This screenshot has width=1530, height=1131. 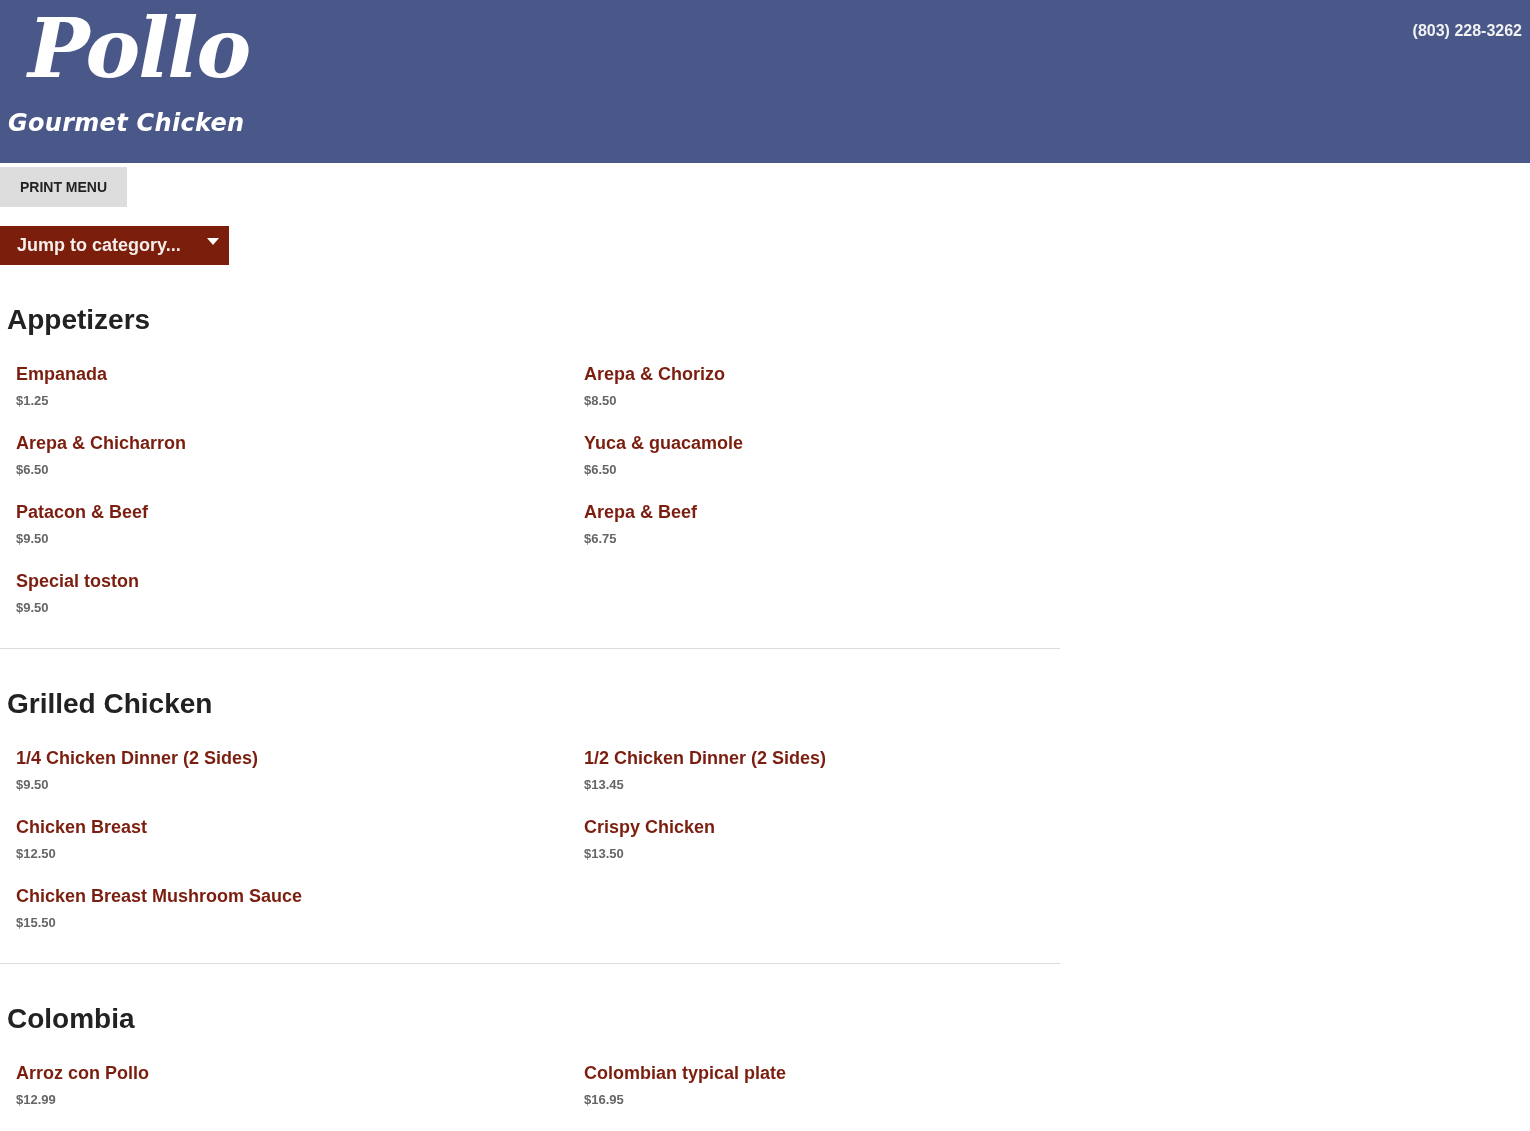 What do you see at coordinates (71, 1019) in the screenshot?
I see `section-heading: Colombia` at bounding box center [71, 1019].